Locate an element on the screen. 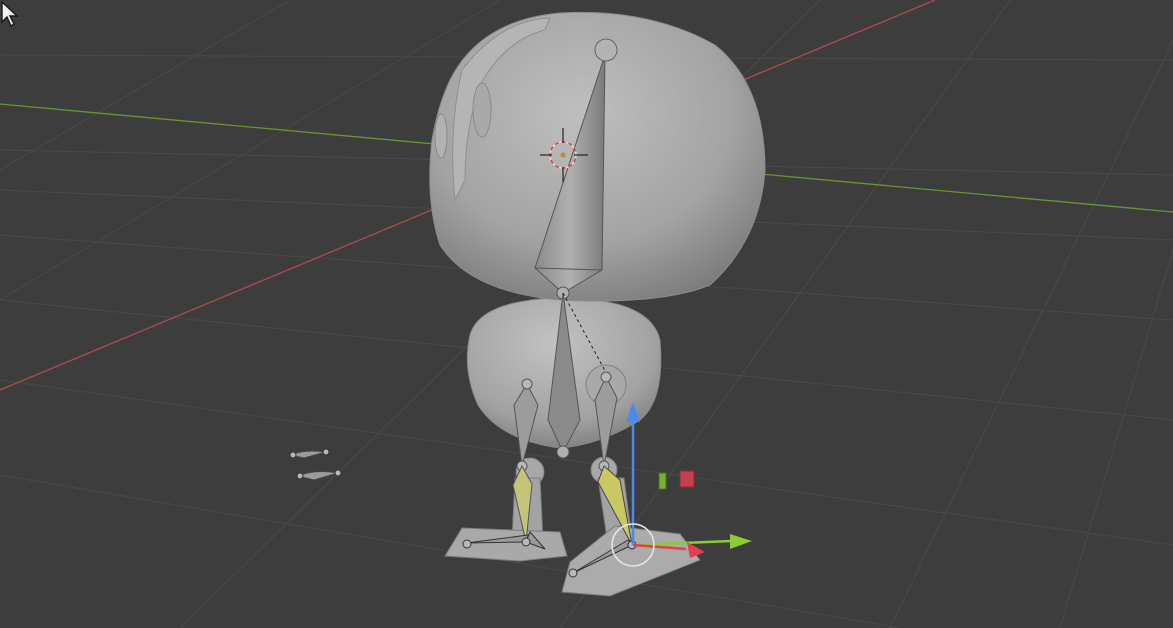 The width and height of the screenshot is (1173, 628). head-bone-tip is located at coordinates (606, 50).